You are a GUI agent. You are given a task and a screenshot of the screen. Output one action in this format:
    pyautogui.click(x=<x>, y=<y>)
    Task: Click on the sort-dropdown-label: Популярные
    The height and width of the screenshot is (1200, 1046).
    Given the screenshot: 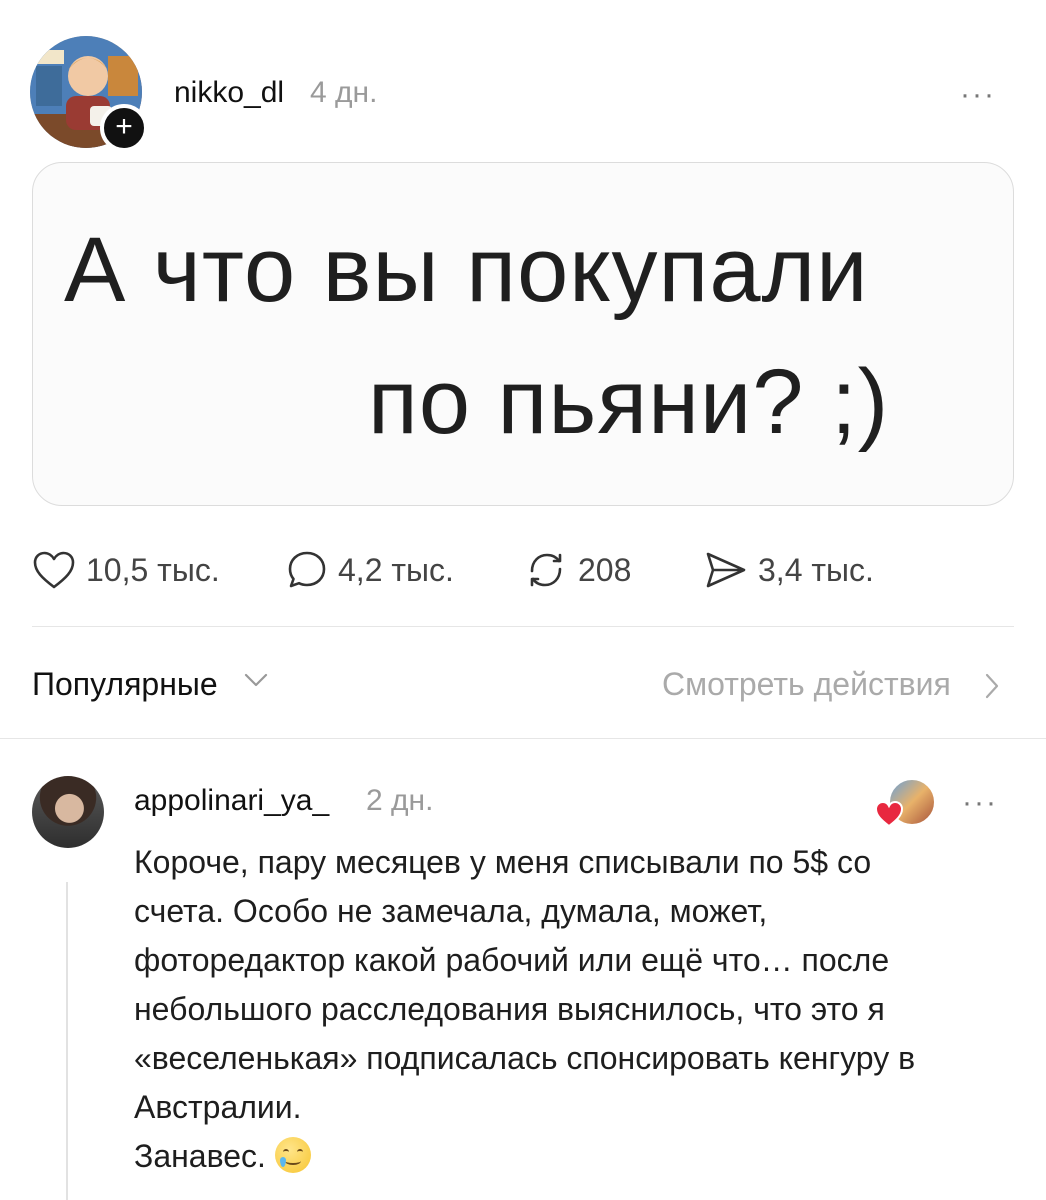 What is the action you would take?
    pyautogui.click(x=125, y=684)
    